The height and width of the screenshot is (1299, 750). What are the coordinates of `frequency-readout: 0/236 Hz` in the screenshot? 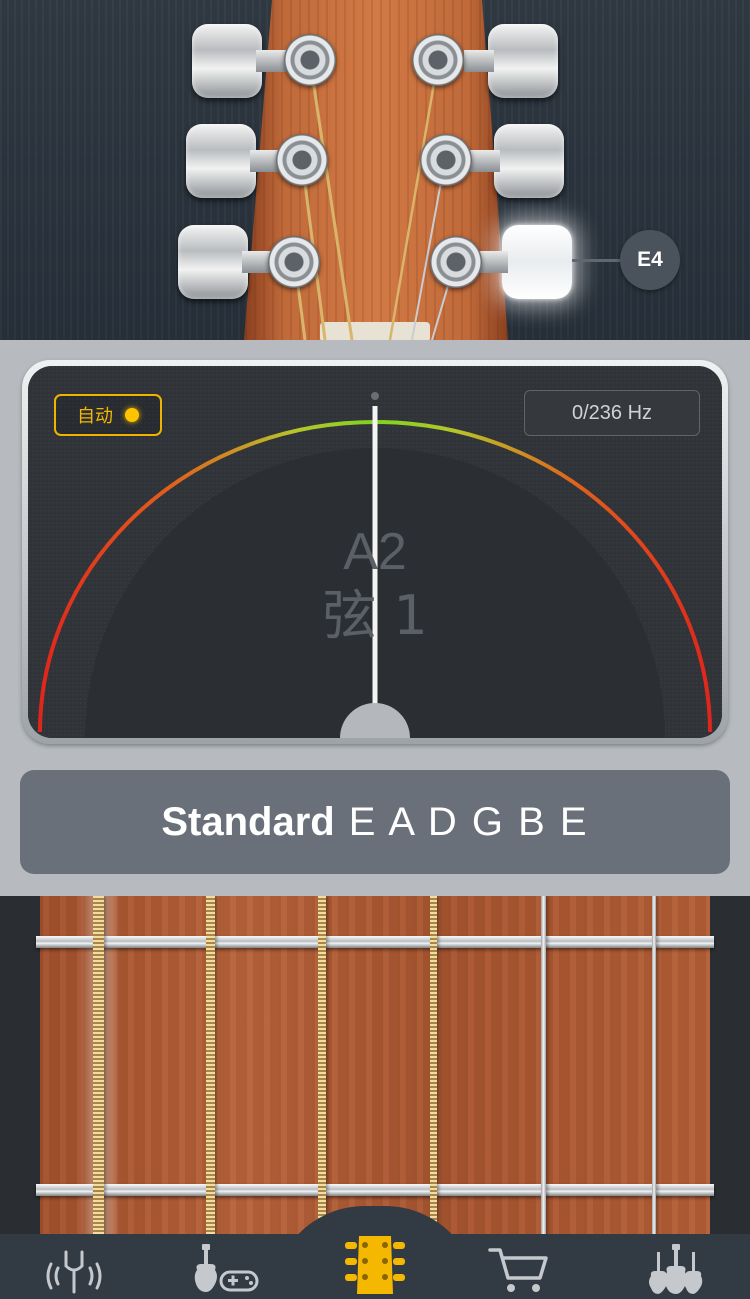 It's located at (612, 413).